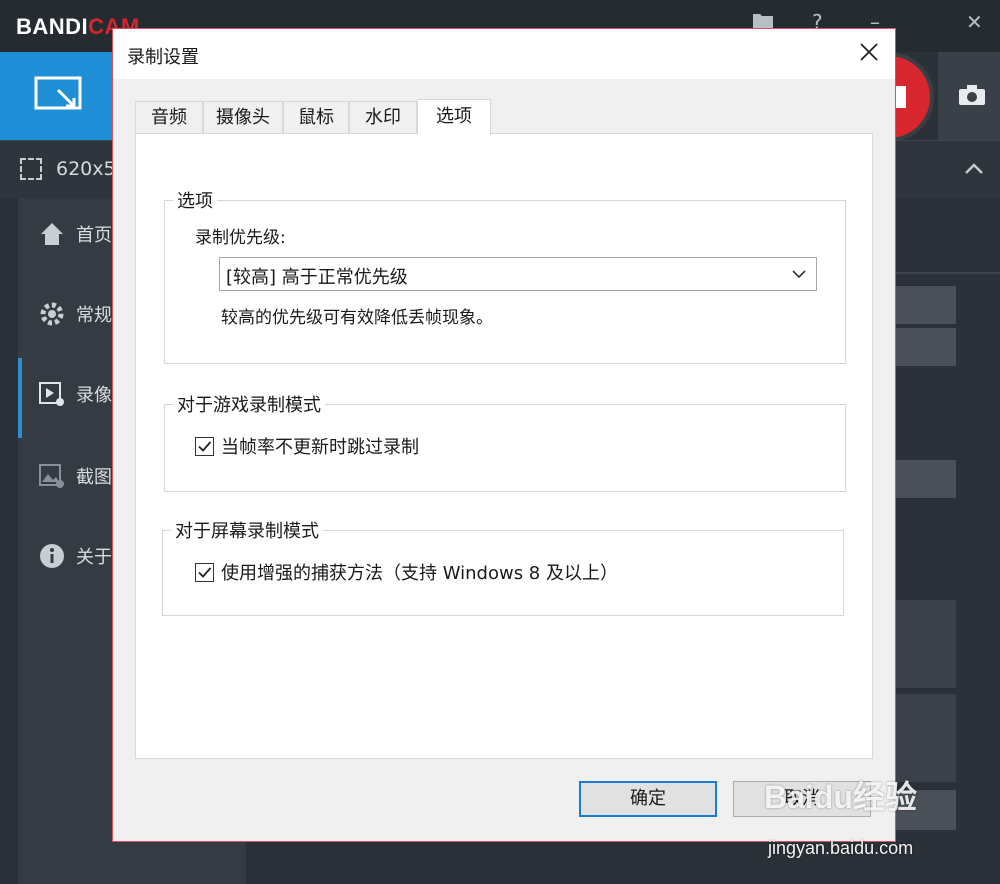 Image resolution: width=1000 pixels, height=884 pixels. What do you see at coordinates (52, 314) in the screenshot?
I see `gear-icon` at bounding box center [52, 314].